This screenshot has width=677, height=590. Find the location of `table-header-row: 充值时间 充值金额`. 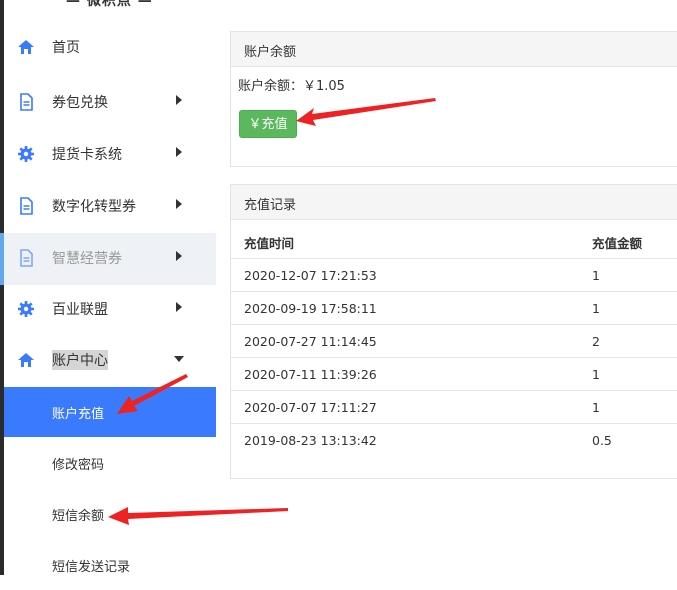

table-header-row: 充值时间 充值金额 is located at coordinates (454, 243).